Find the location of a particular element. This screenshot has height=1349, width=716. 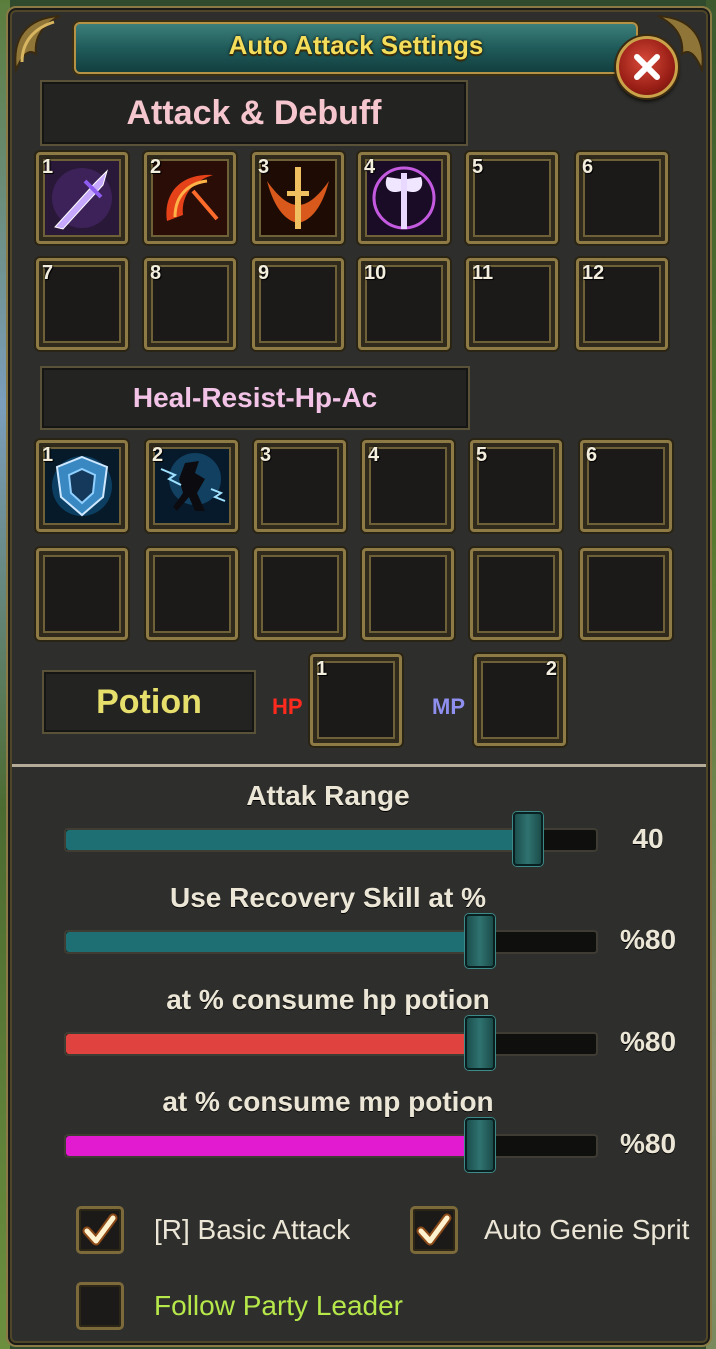

follow-party-leader-label: Follow Party Leader is located at coordinates (279, 1305).